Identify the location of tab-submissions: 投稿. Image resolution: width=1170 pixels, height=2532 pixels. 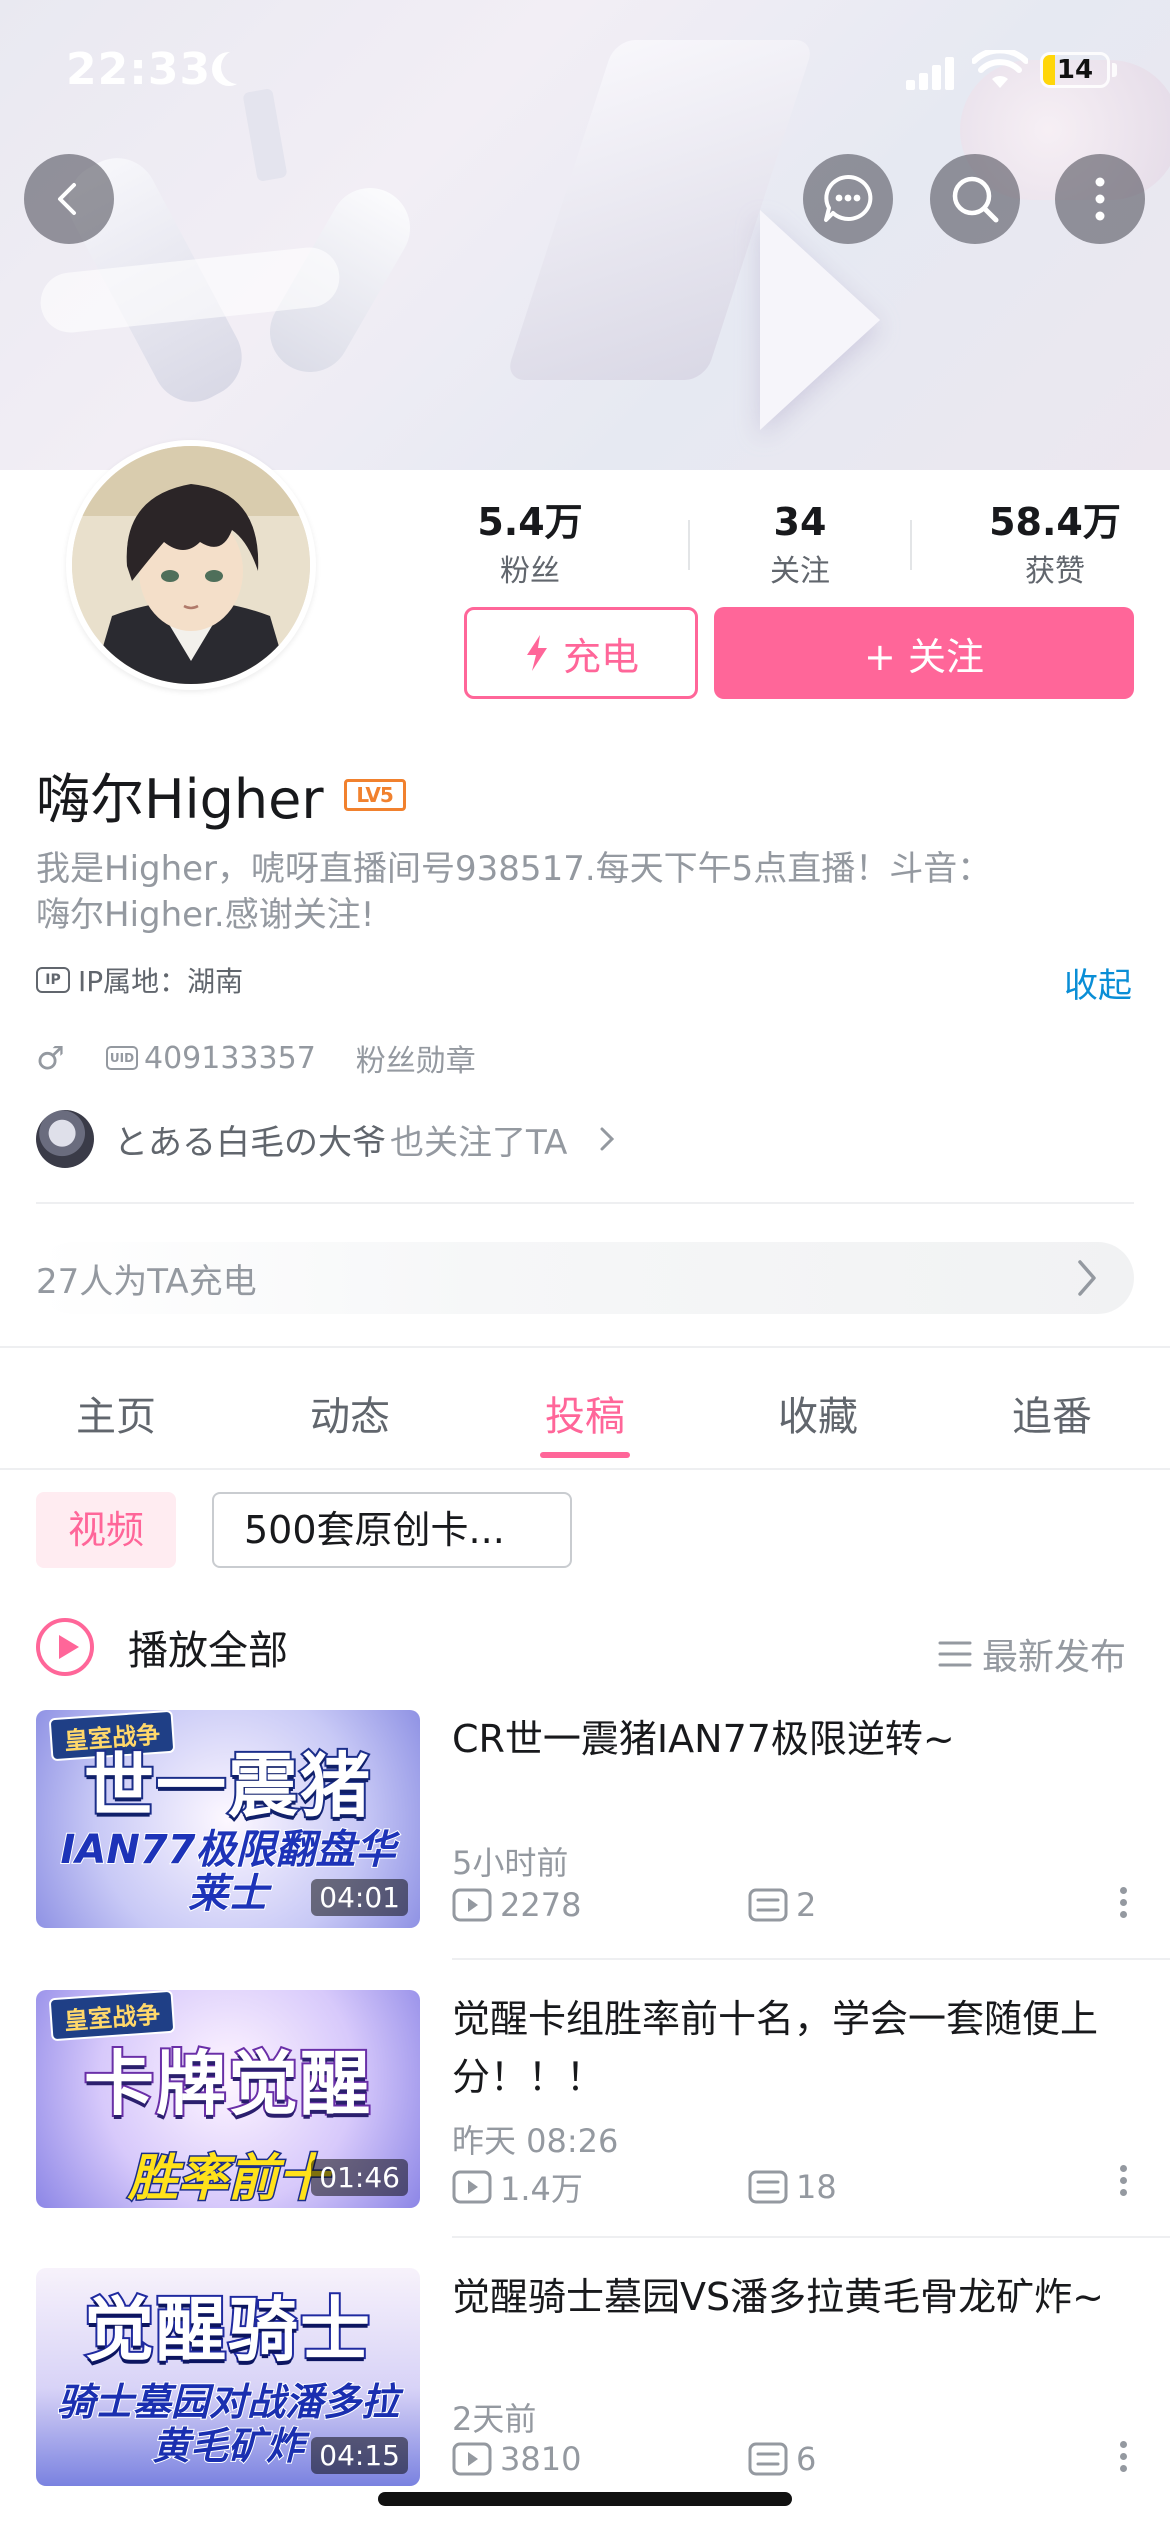
(585, 1413).